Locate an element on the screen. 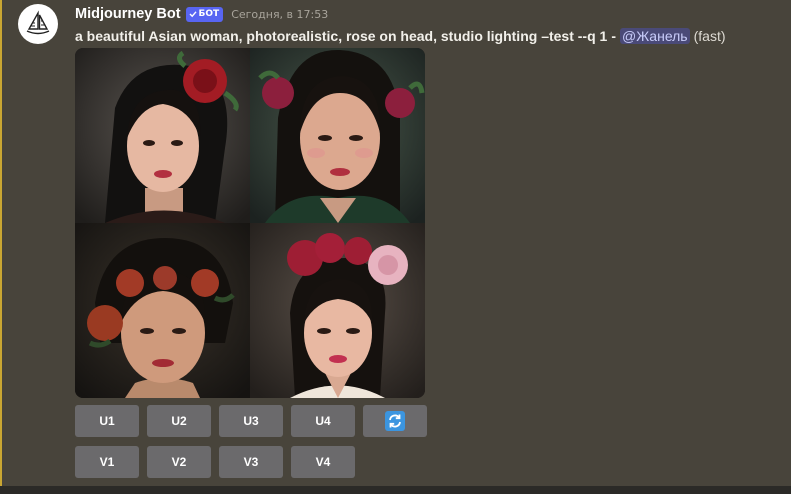 The width and height of the screenshot is (791, 494). sailboat-icon is located at coordinates (38, 22).